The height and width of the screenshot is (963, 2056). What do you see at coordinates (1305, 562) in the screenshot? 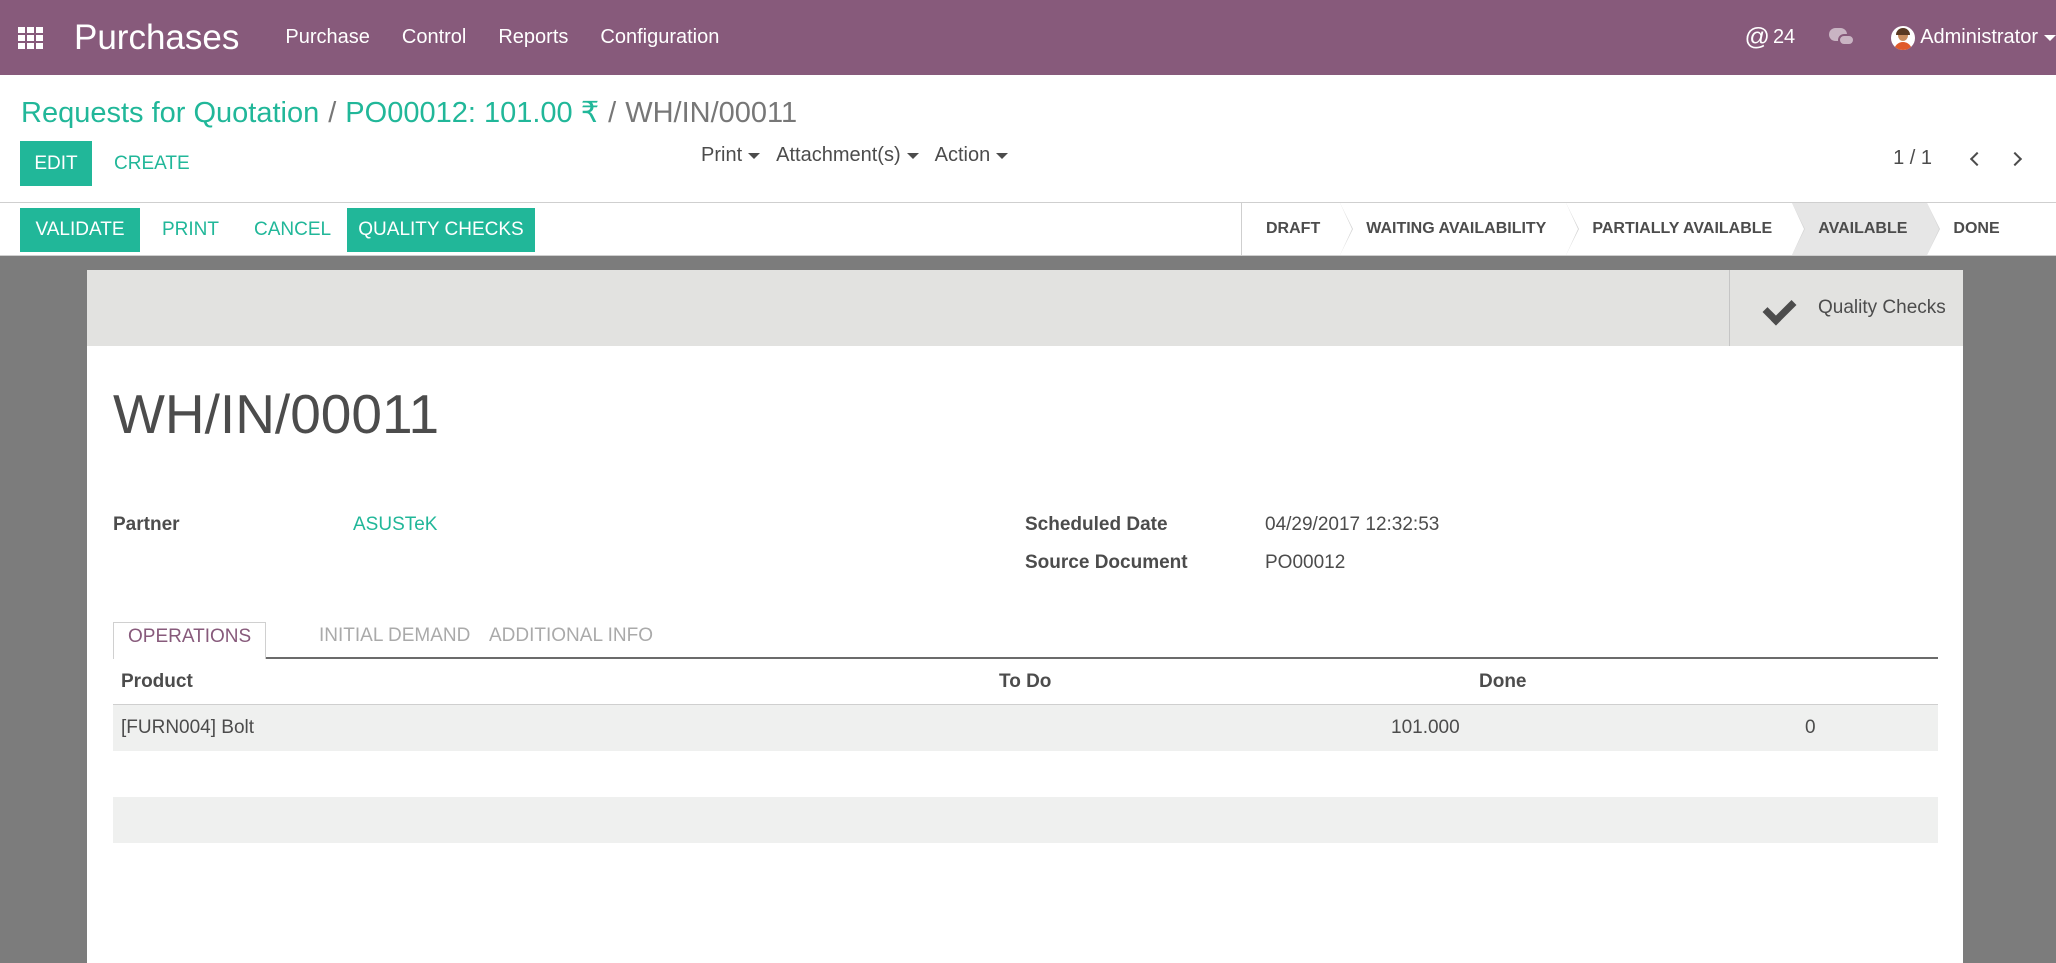
I see `source-document-value: PO00012` at bounding box center [1305, 562].